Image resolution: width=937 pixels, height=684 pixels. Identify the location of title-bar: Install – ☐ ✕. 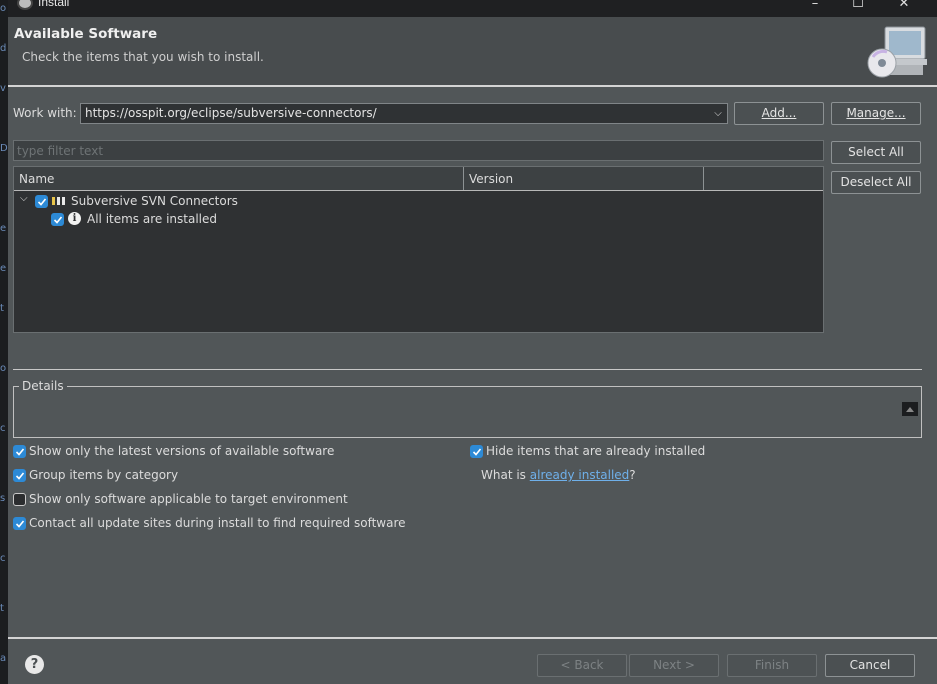
(472, 8).